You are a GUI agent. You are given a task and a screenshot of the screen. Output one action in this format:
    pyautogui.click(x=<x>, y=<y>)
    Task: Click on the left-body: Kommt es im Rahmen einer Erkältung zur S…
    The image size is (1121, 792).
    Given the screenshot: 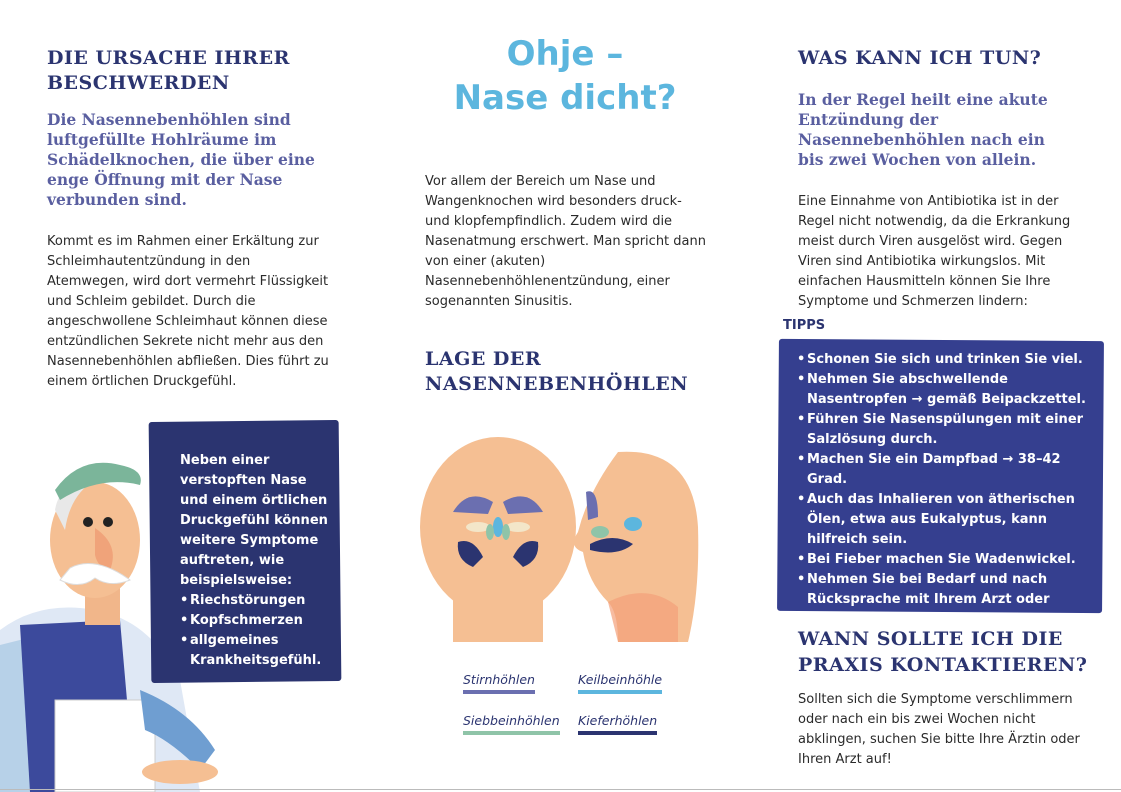 What is the action you would take?
    pyautogui.click(x=188, y=311)
    